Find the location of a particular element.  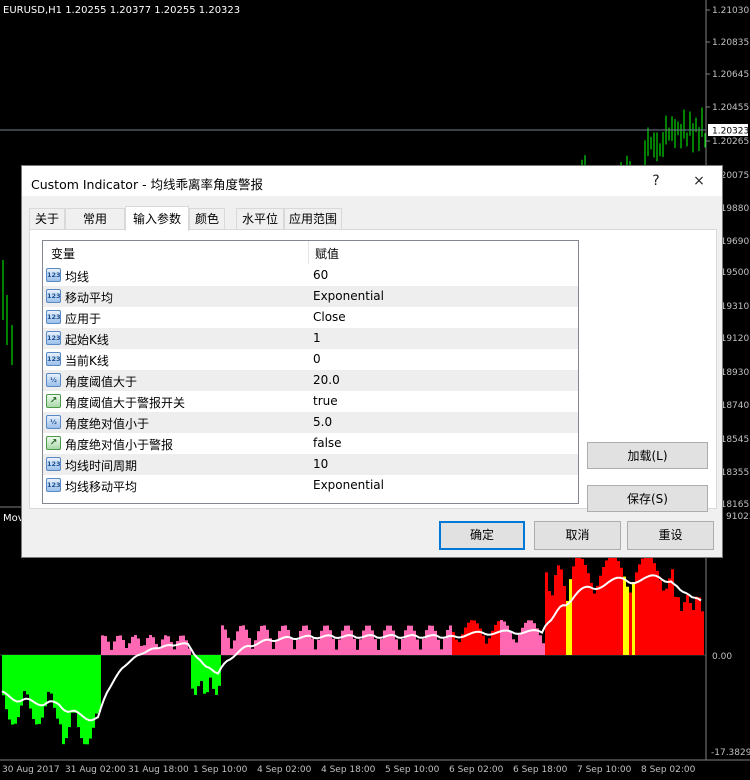

dialog-title-bar: Custom Indicator - 均线乖离率角度警报 ? × is located at coordinates (372, 181).